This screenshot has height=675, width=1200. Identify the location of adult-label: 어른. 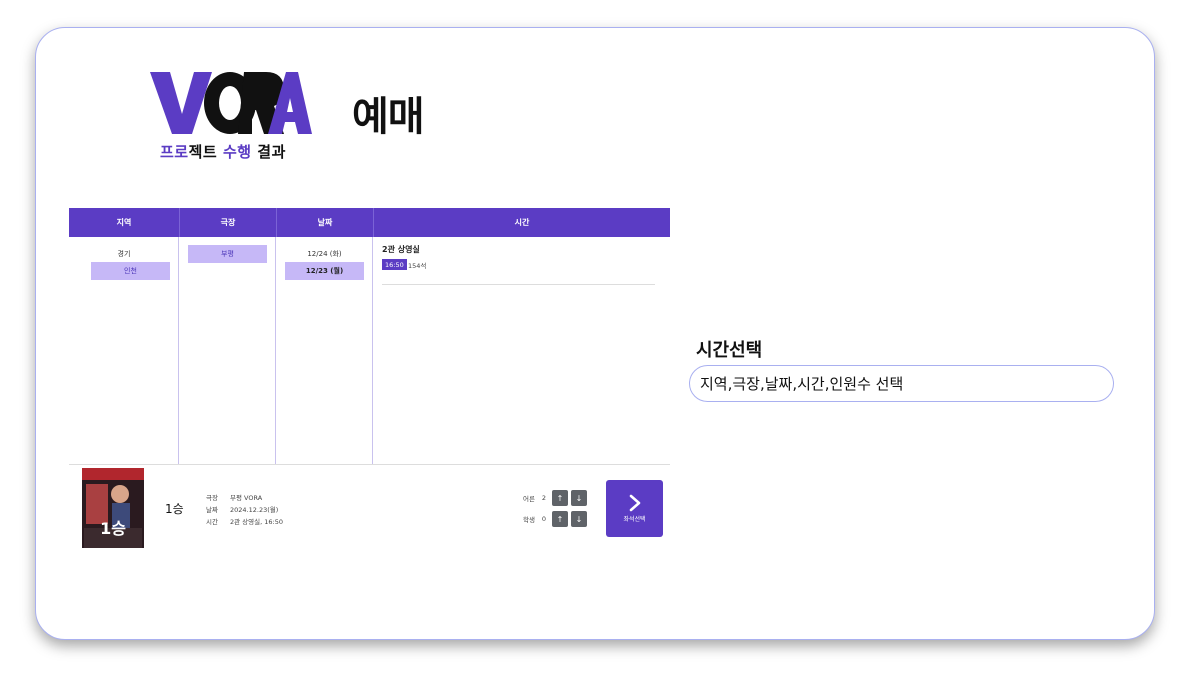
(529, 499).